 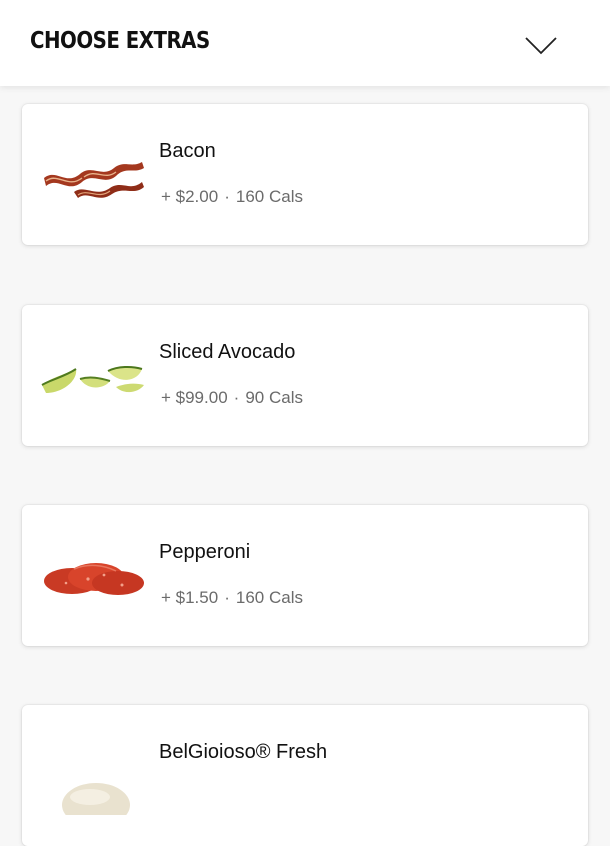 I want to click on section-title: CHOOSE EXTRAS, so click(x=120, y=41).